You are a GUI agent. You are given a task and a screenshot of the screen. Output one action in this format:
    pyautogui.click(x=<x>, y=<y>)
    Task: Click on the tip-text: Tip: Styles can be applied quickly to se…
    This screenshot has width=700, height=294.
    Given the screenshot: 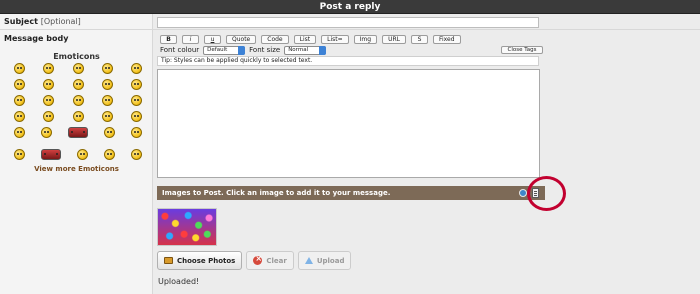 What is the action you would take?
    pyautogui.click(x=348, y=61)
    